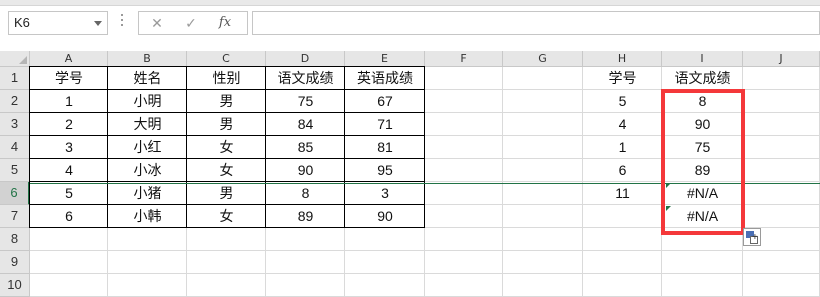  Describe the element at coordinates (15, 147) in the screenshot. I see `row-header-4: 4` at that location.